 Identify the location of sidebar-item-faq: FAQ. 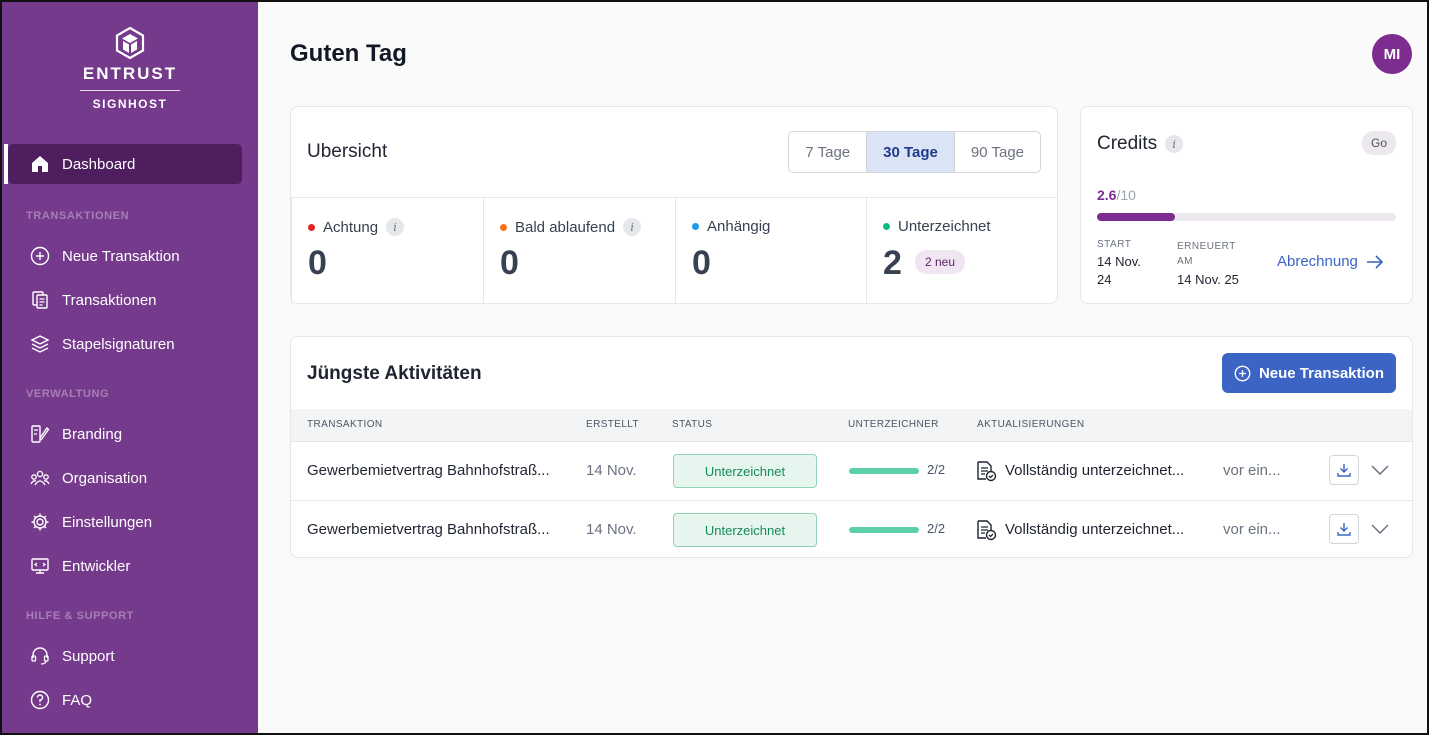
(125, 700).